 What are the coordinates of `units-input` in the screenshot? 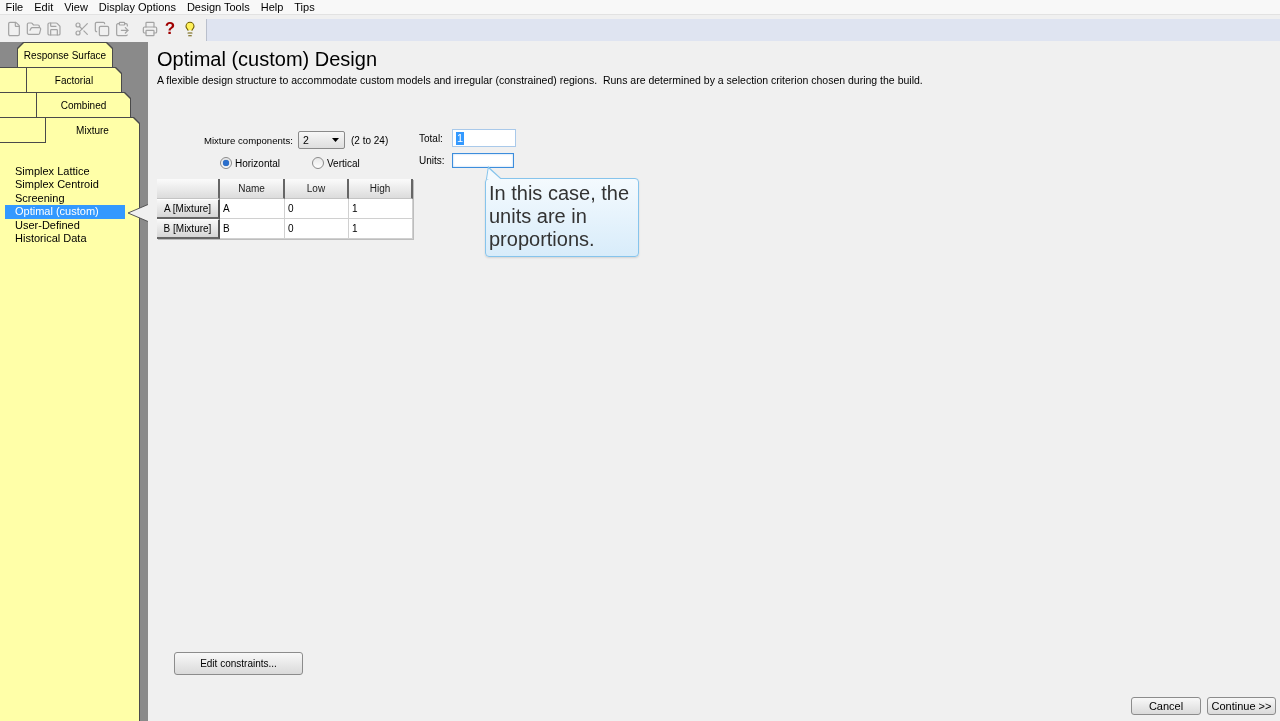 It's located at (483, 160).